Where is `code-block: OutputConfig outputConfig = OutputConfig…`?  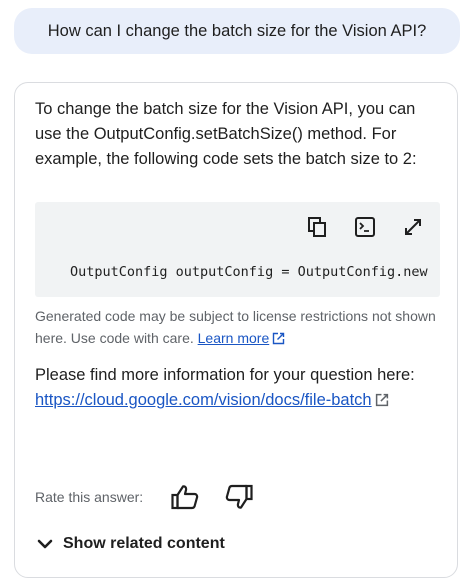 code-block: OutputConfig outputConfig = OutputConfig… is located at coordinates (237, 249).